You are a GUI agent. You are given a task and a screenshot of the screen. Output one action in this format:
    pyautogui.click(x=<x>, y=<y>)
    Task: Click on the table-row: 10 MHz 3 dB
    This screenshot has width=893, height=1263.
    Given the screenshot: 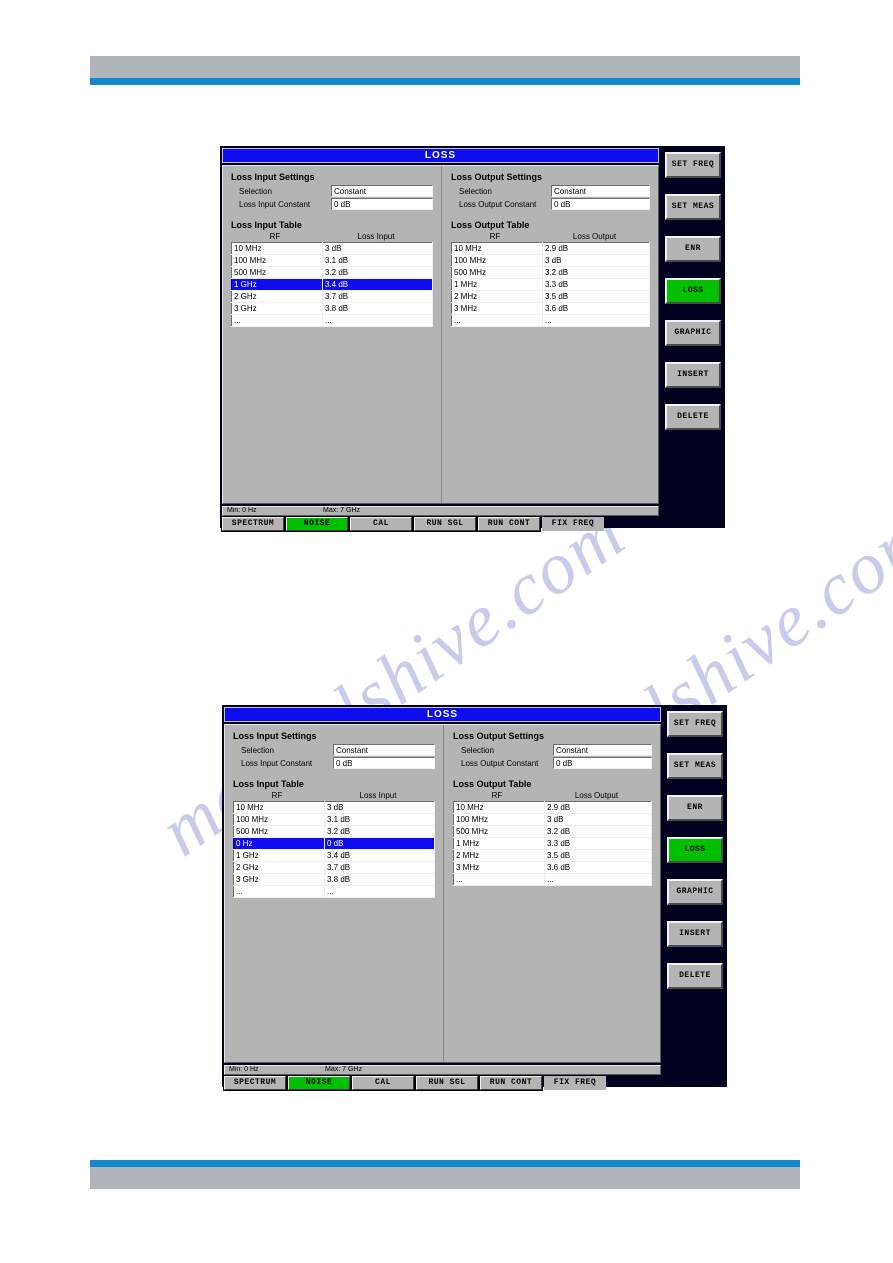 What is the action you would take?
    pyautogui.click(x=334, y=807)
    